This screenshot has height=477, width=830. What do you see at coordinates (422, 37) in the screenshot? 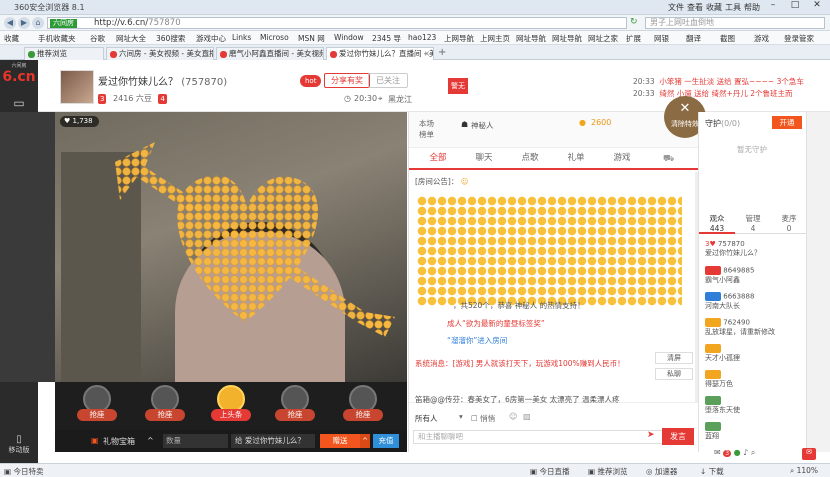
I see `bookmark-item: hao123` at bounding box center [422, 37].